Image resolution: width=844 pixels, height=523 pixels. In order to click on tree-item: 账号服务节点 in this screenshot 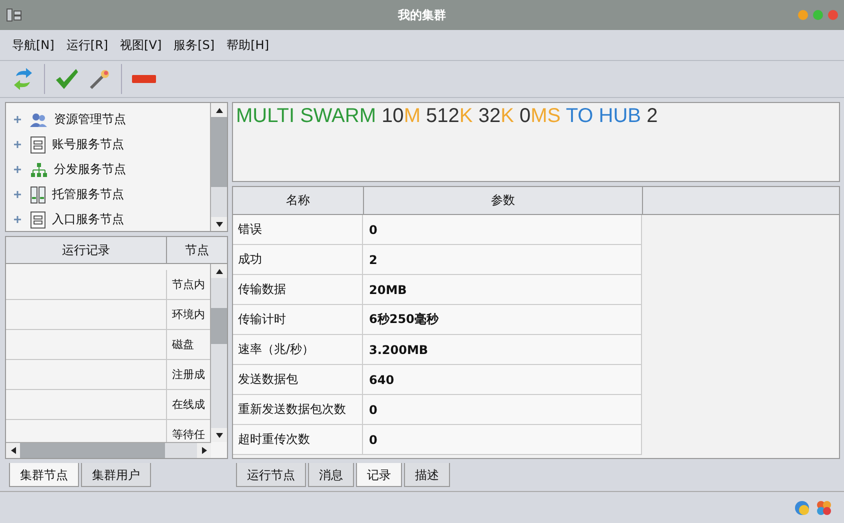, I will do `click(108, 144)`.